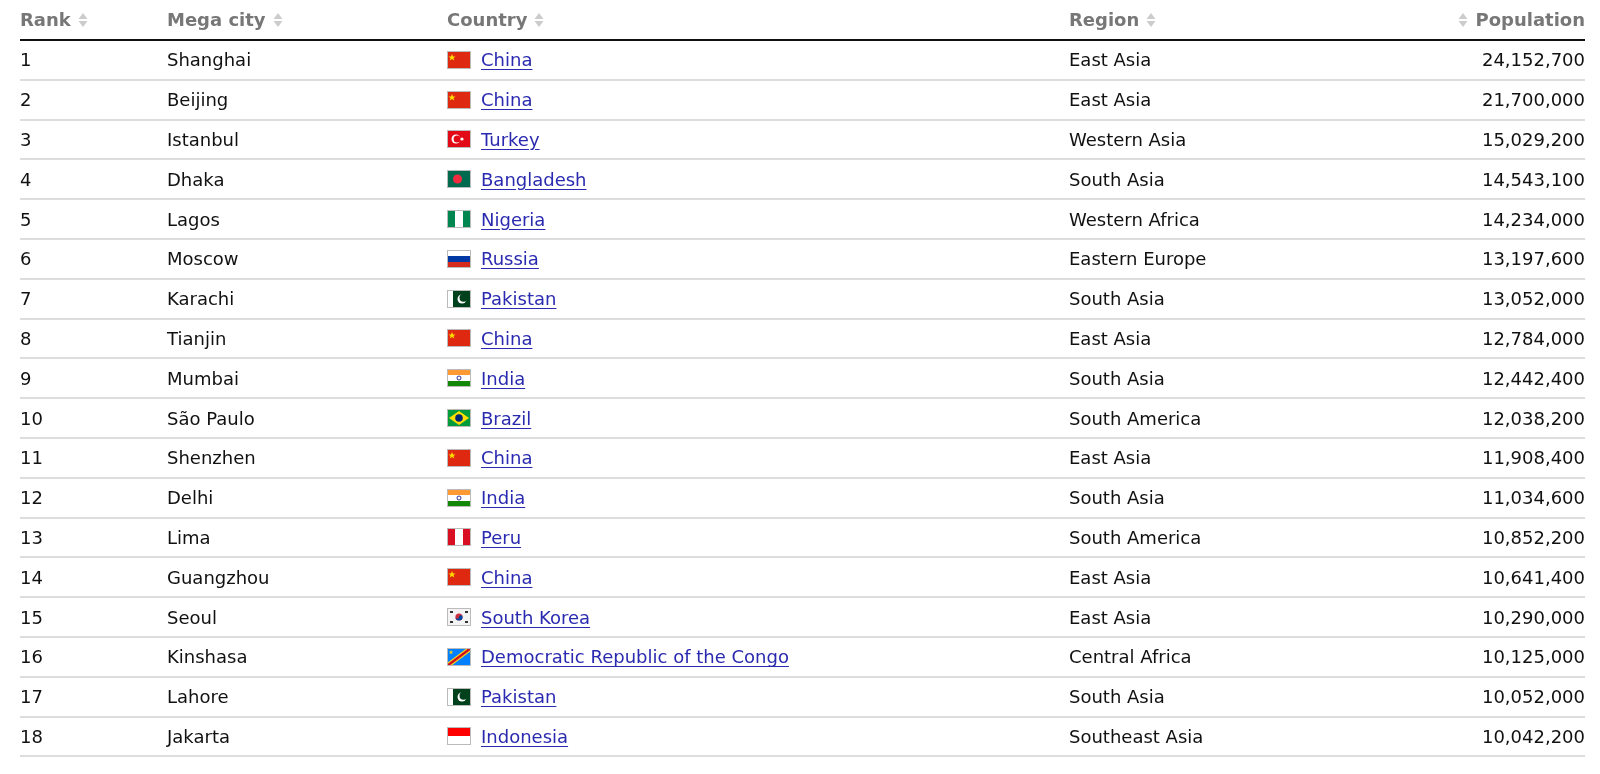 This screenshot has height=774, width=1600. What do you see at coordinates (26, 179) in the screenshot?
I see `rank-cell: 4` at bounding box center [26, 179].